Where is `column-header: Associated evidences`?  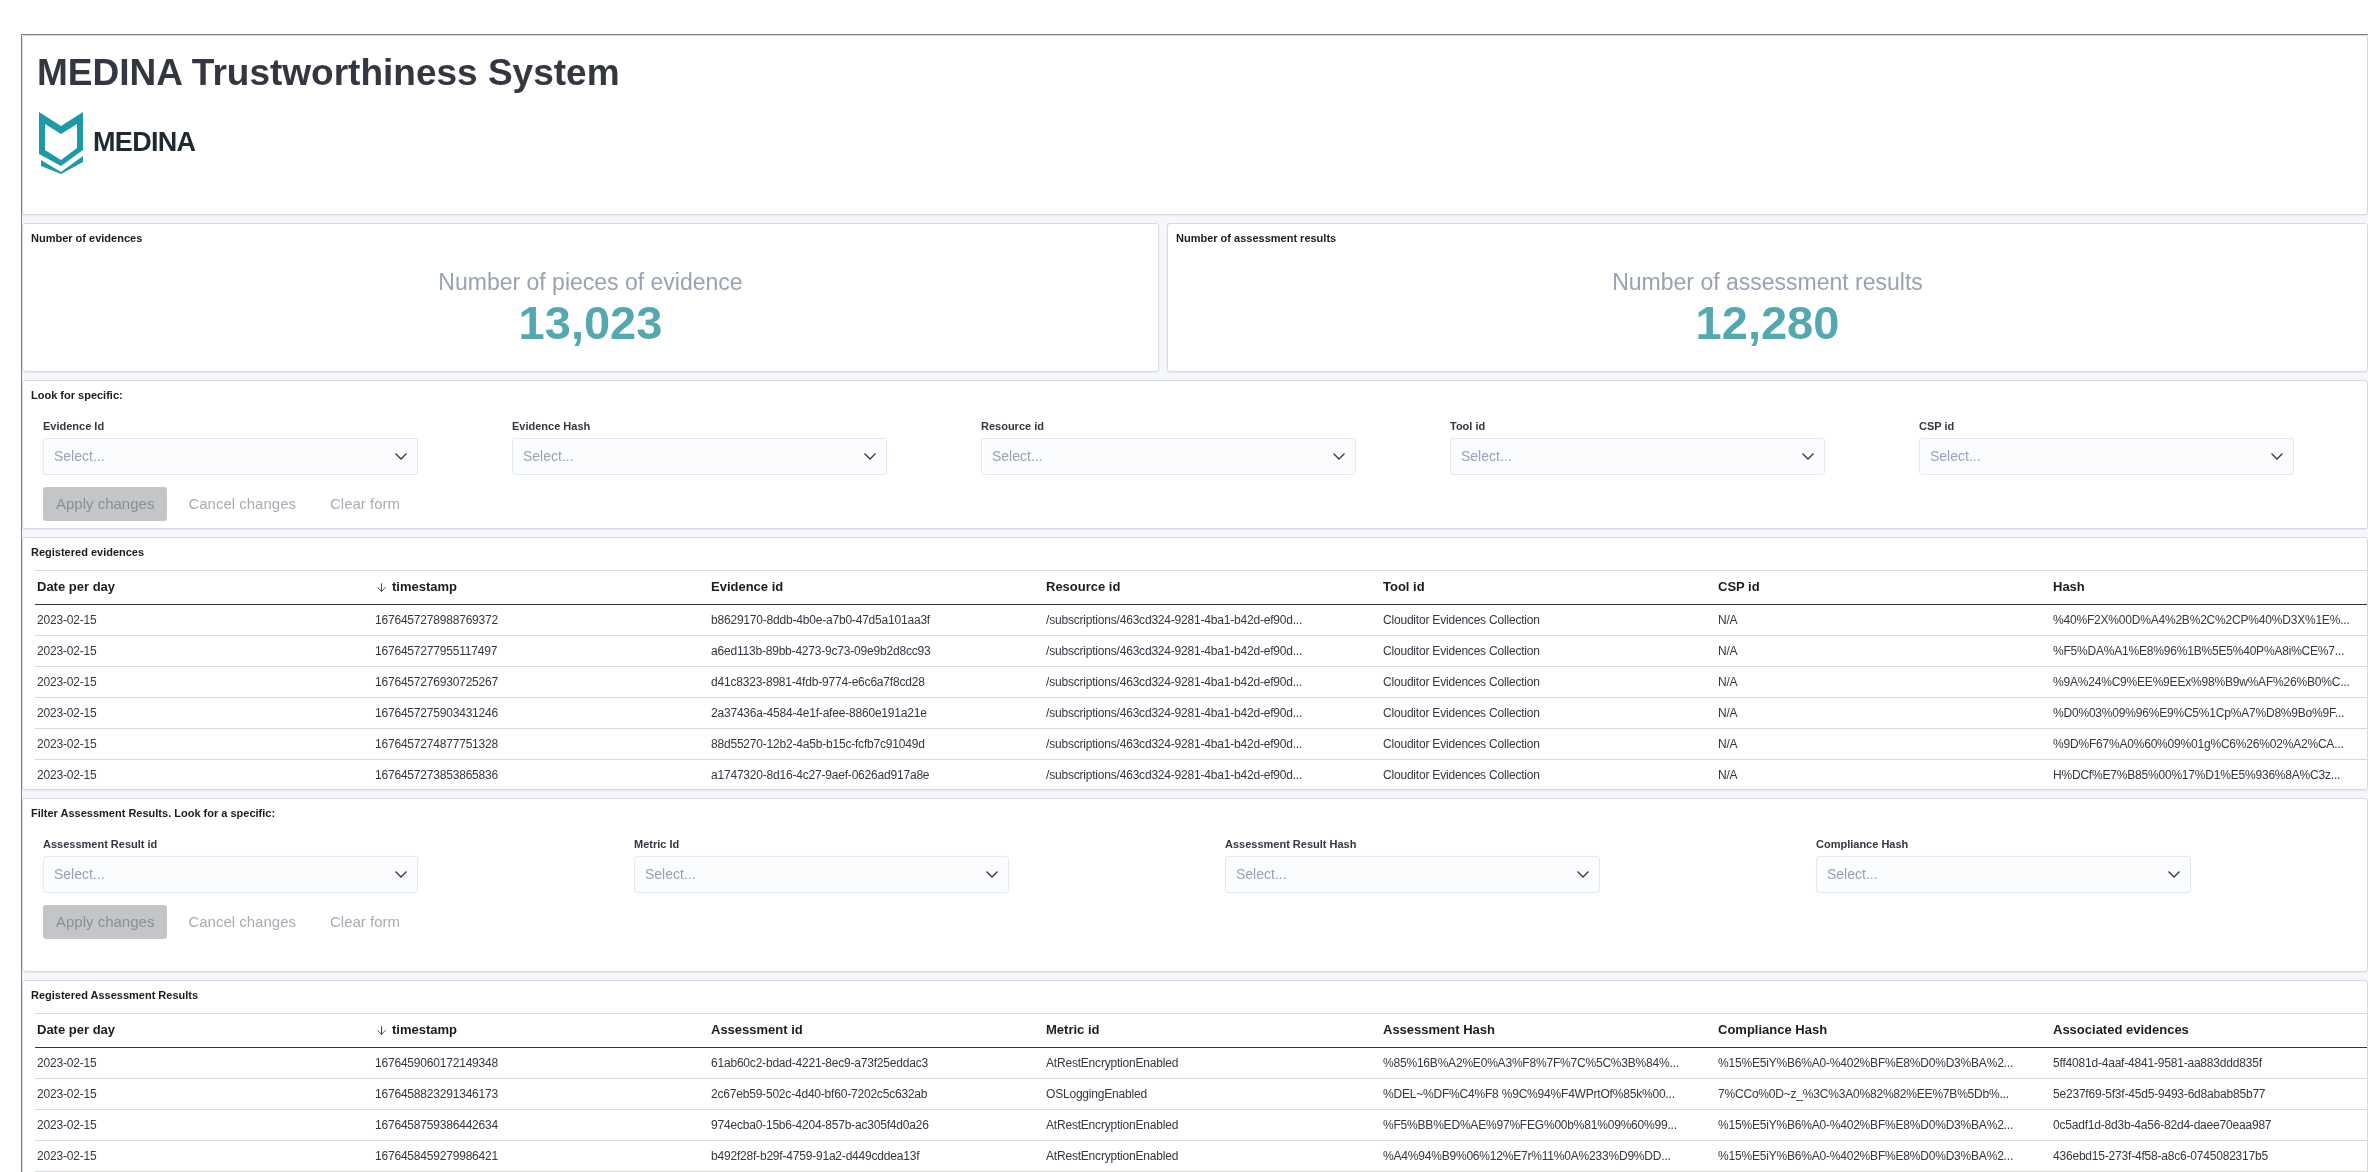
column-header: Associated evidences is located at coordinates (2209, 1030).